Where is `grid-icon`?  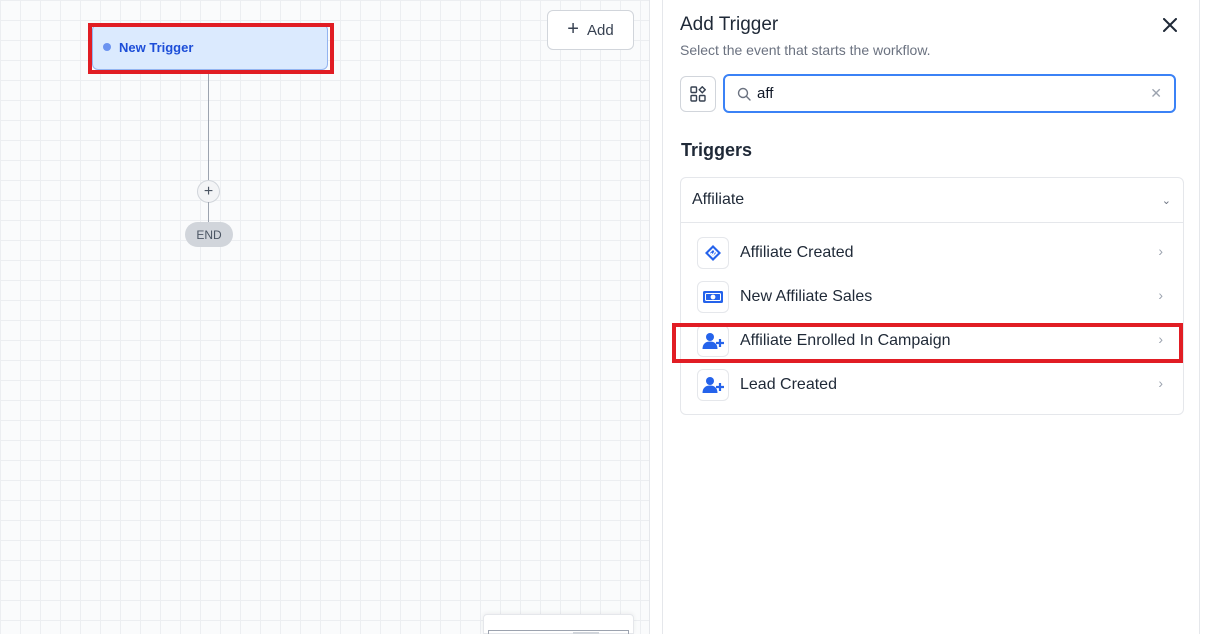
grid-icon is located at coordinates (698, 94).